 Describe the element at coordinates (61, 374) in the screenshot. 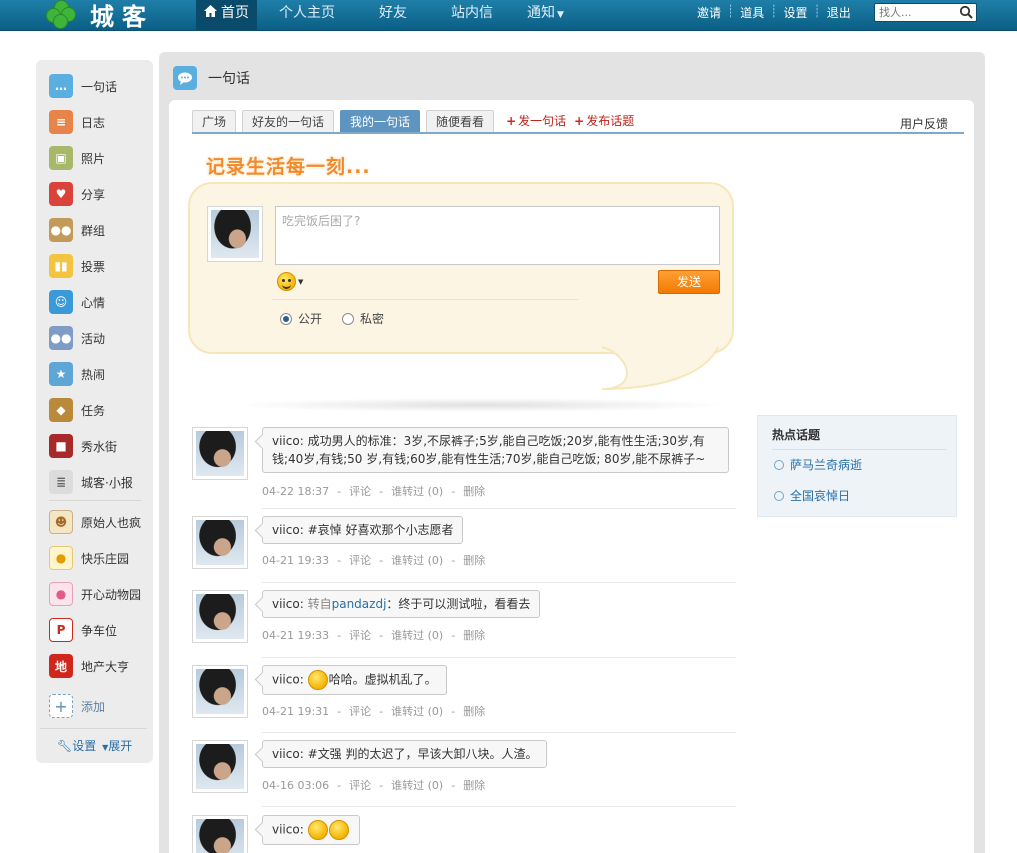

I see `runner-icon: ★` at that location.